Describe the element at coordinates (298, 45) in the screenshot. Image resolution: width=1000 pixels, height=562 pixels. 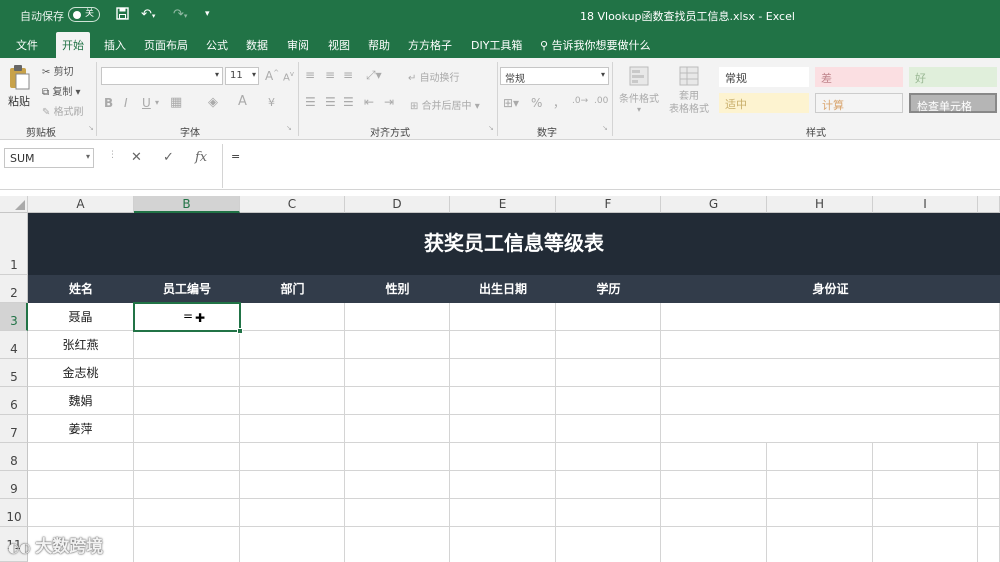
I see `tab-review: 审阅` at that location.